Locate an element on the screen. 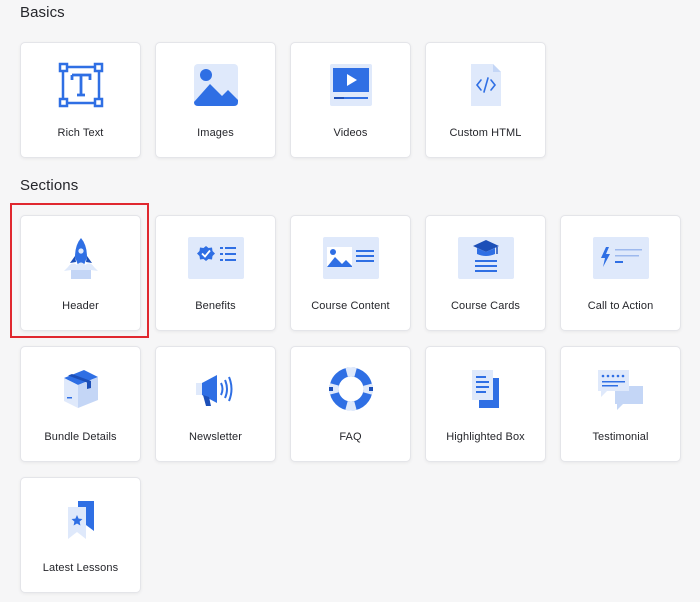 The width and height of the screenshot is (700, 602). tile-highlighted-box: Highlighted Box is located at coordinates (485, 404).